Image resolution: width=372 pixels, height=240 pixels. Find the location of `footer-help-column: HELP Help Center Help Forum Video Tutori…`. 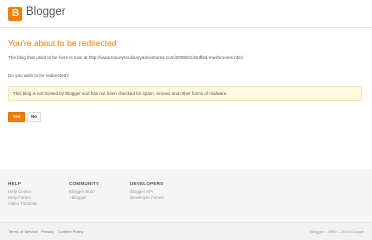

footer-help-column: HELP Help Center Help Forum Video Tutori… is located at coordinates (22, 194).